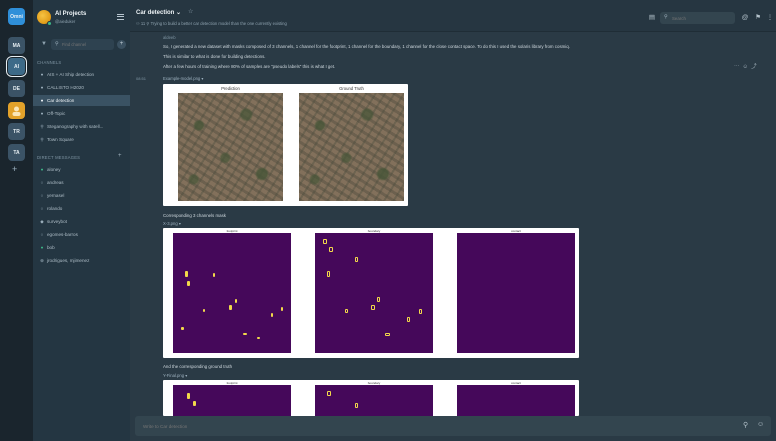  I want to click on flag-icon: ⚑, so click(758, 18).